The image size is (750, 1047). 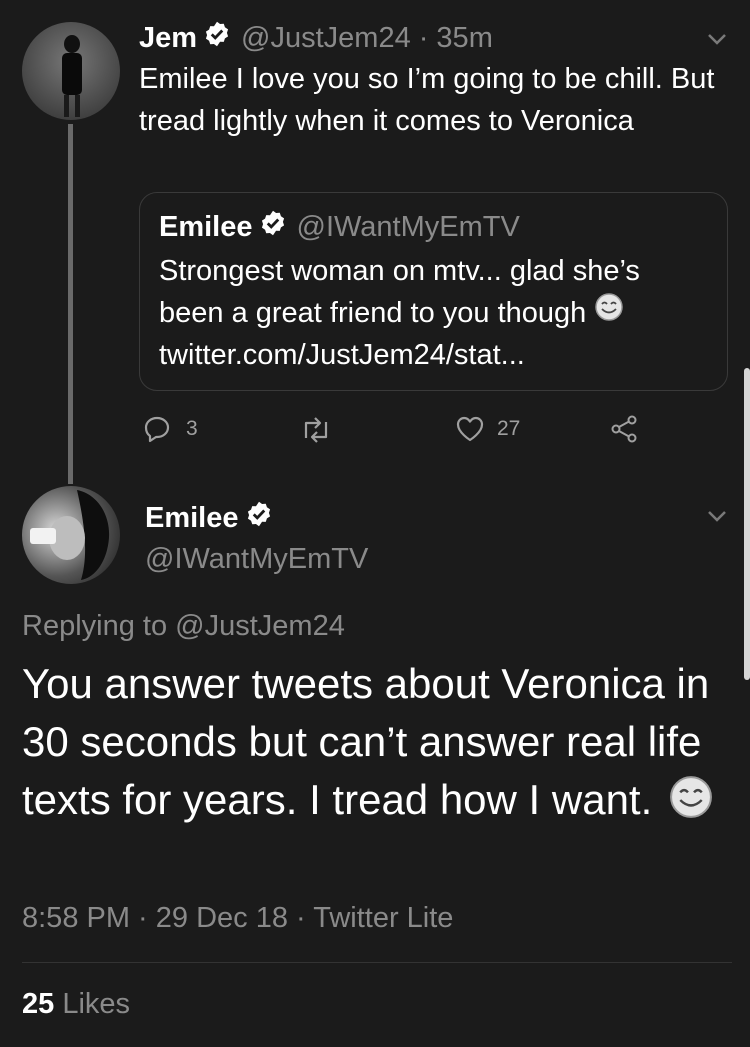 What do you see at coordinates (192, 428) in the screenshot?
I see `reply-count: 3` at bounding box center [192, 428].